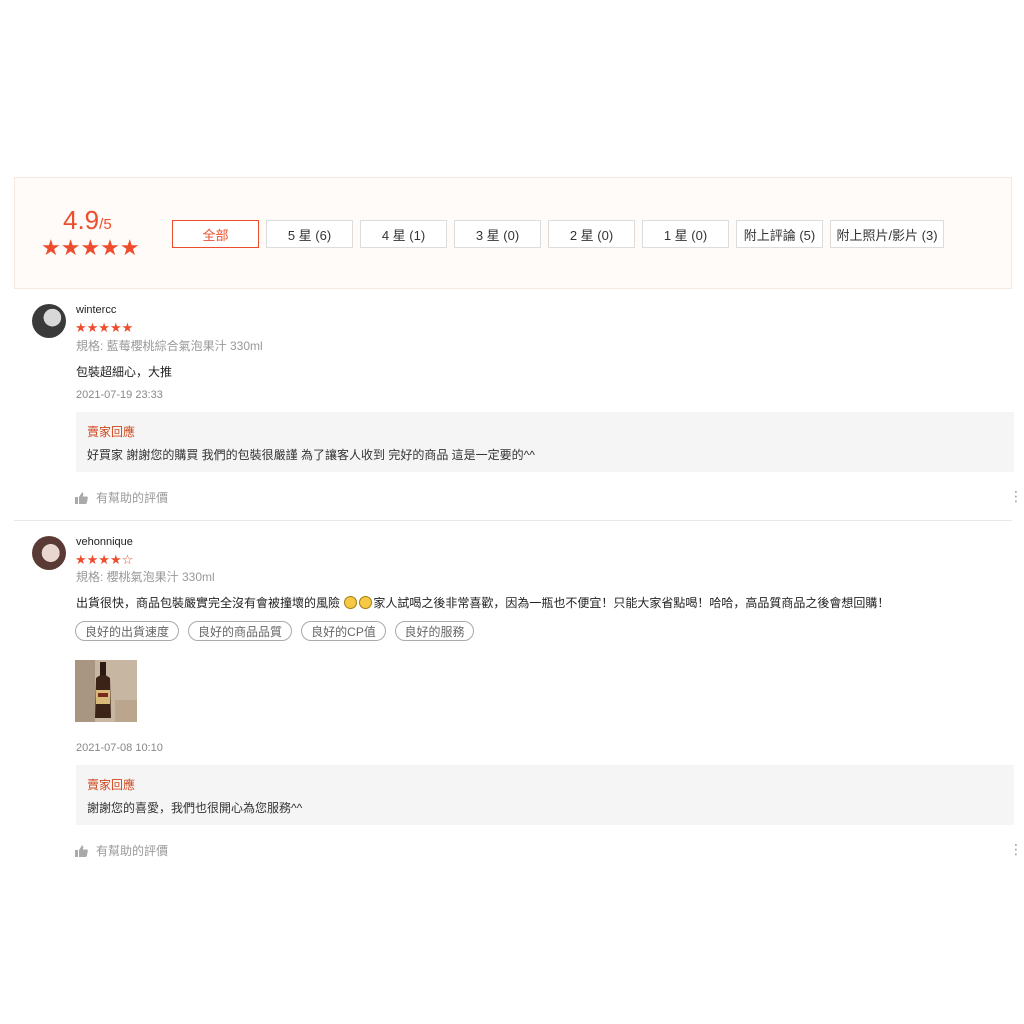 The image size is (1024, 1024). I want to click on seller-reply-text: 謝謝您的喜愛，我們也很開心為您服務^^, so click(195, 808).